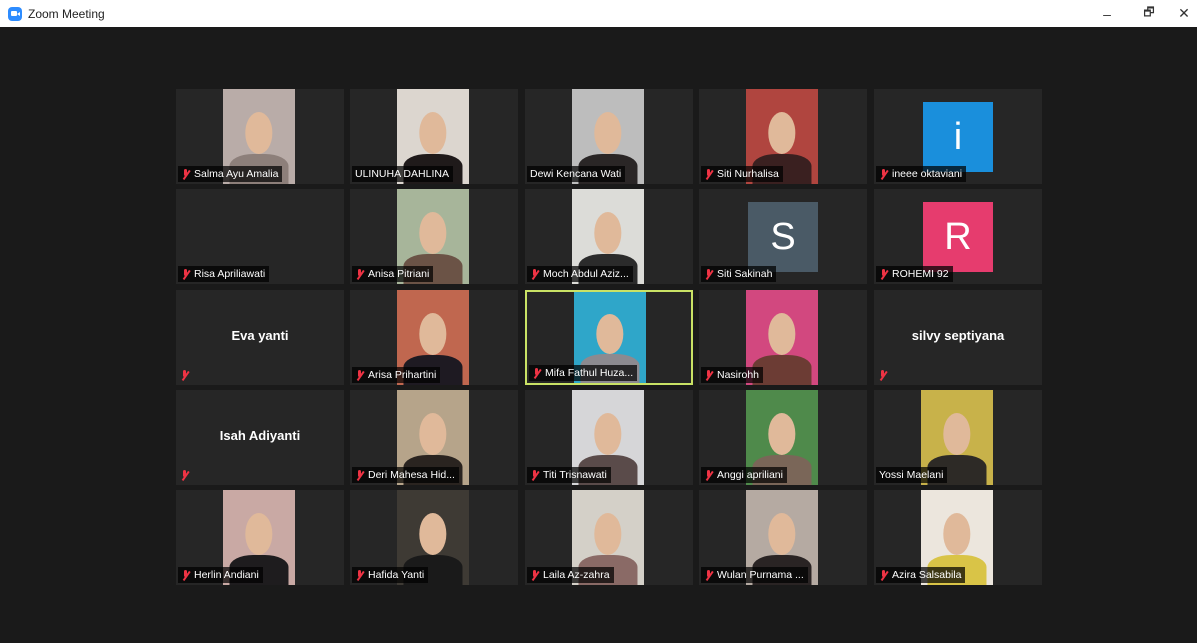  I want to click on participant-name-large: Isah Adiyanti, so click(260, 435).